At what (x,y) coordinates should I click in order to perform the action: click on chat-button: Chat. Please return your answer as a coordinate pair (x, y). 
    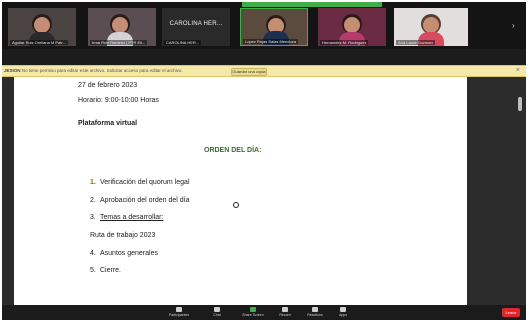
    Looking at the image, I should click on (217, 313).